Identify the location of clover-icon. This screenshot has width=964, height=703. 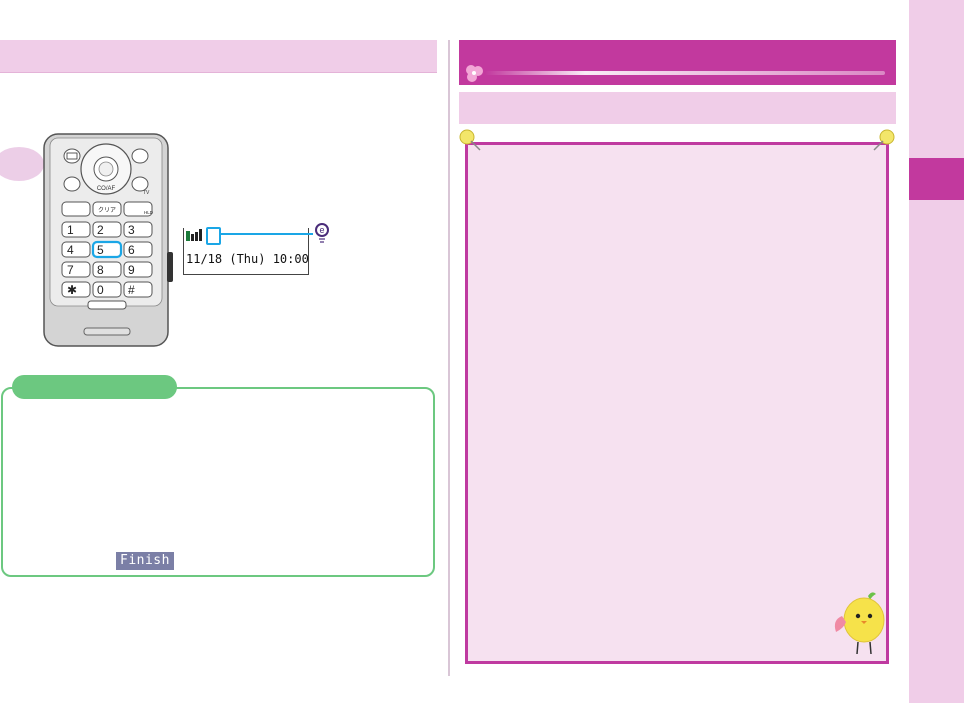
(474, 73).